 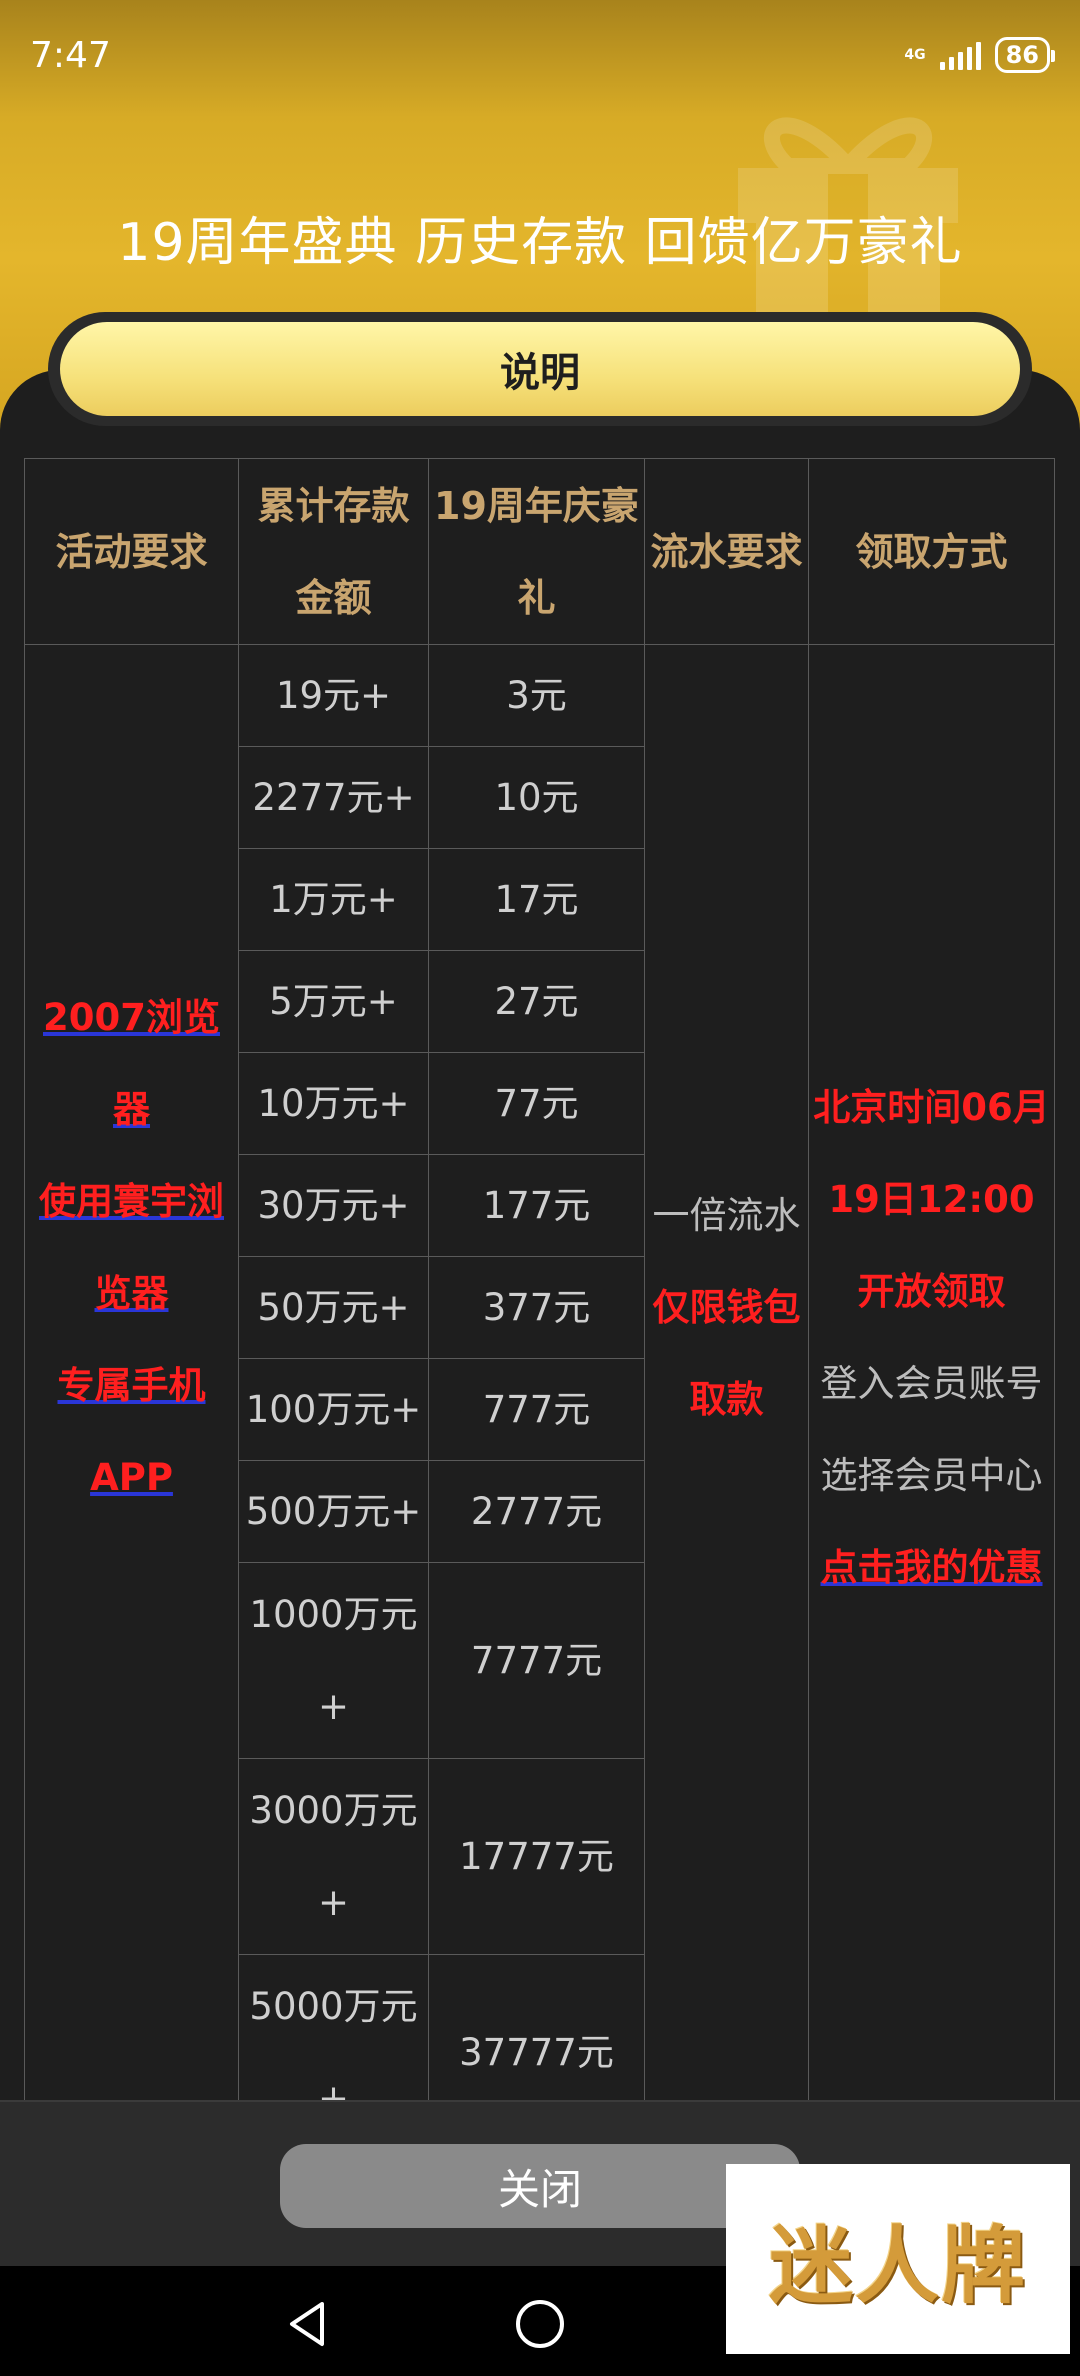 What do you see at coordinates (540, 369) in the screenshot?
I see `explain-button: 说明` at bounding box center [540, 369].